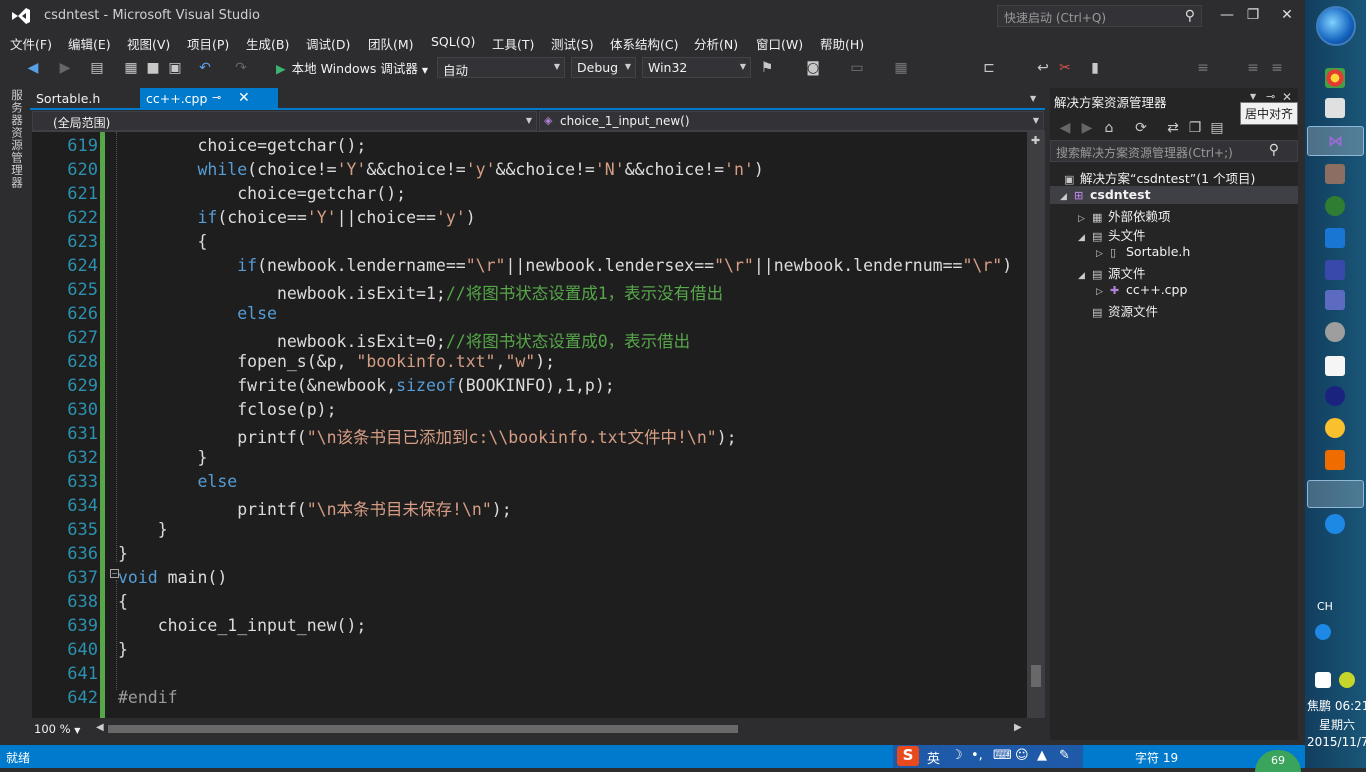 The width and height of the screenshot is (1366, 772). What do you see at coordinates (779, 43) in the screenshot?
I see `menu-window: 窗口(W)` at bounding box center [779, 43].